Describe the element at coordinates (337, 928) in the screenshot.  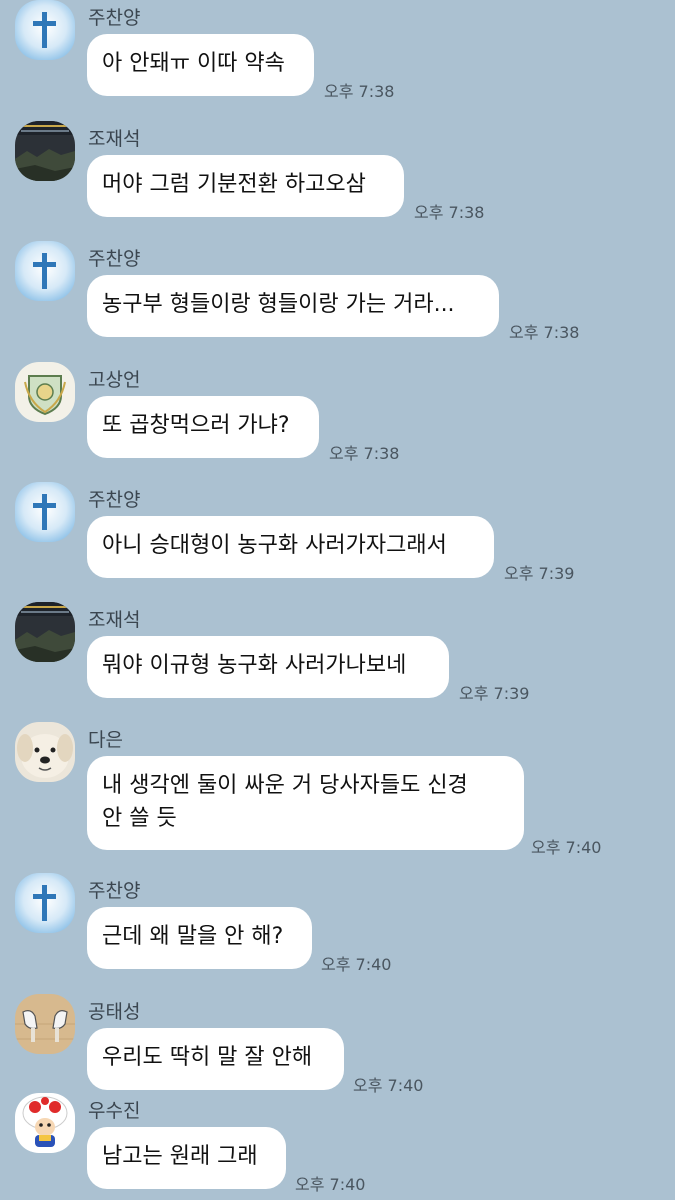
I see `message-row: 주찬양 근데 왜 말을 안 해? 오후 7:40` at that location.